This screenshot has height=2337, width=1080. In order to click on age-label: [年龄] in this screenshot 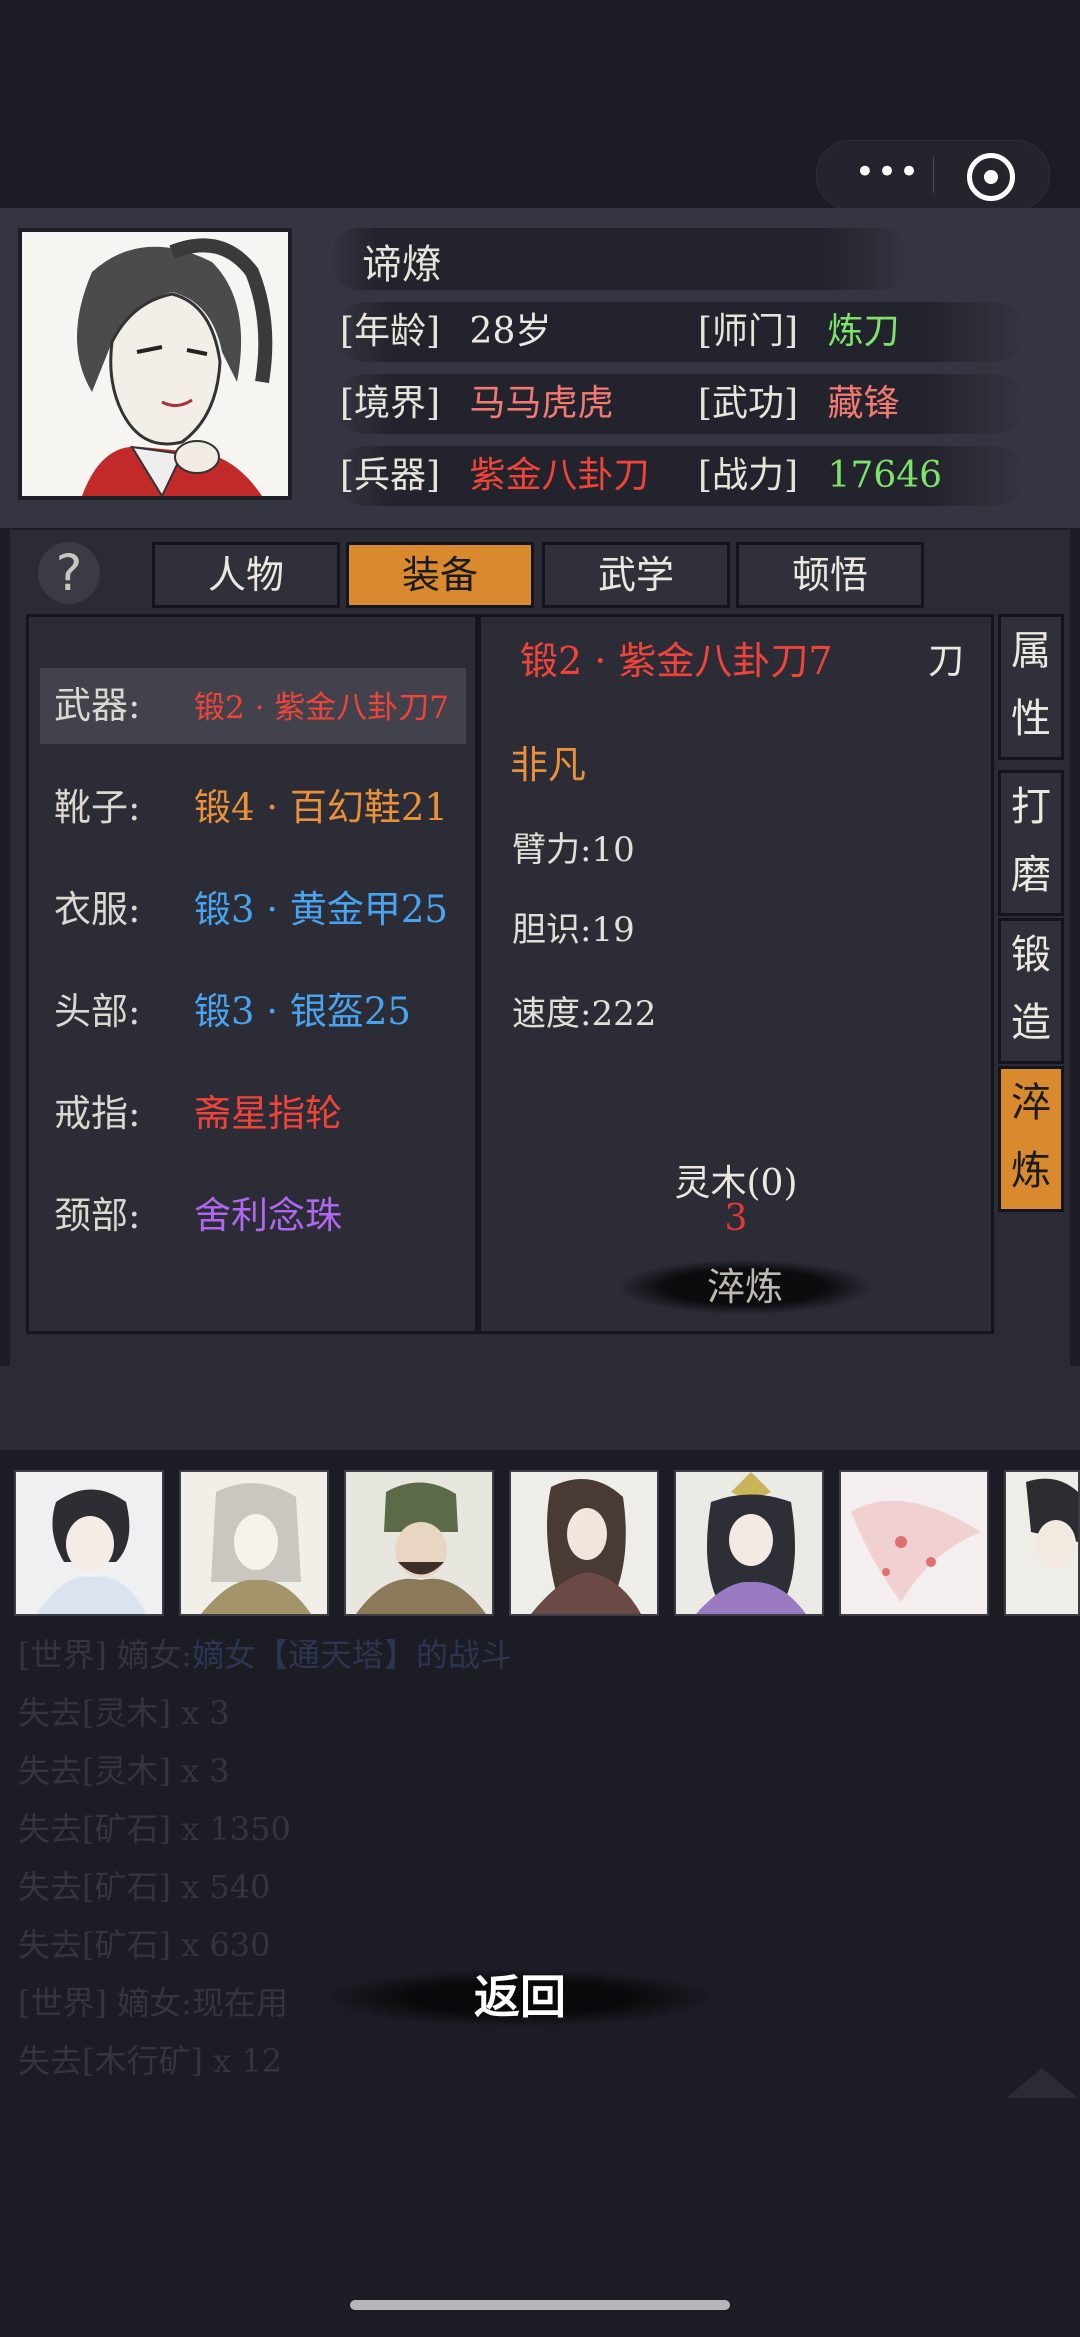, I will do `click(390, 331)`.